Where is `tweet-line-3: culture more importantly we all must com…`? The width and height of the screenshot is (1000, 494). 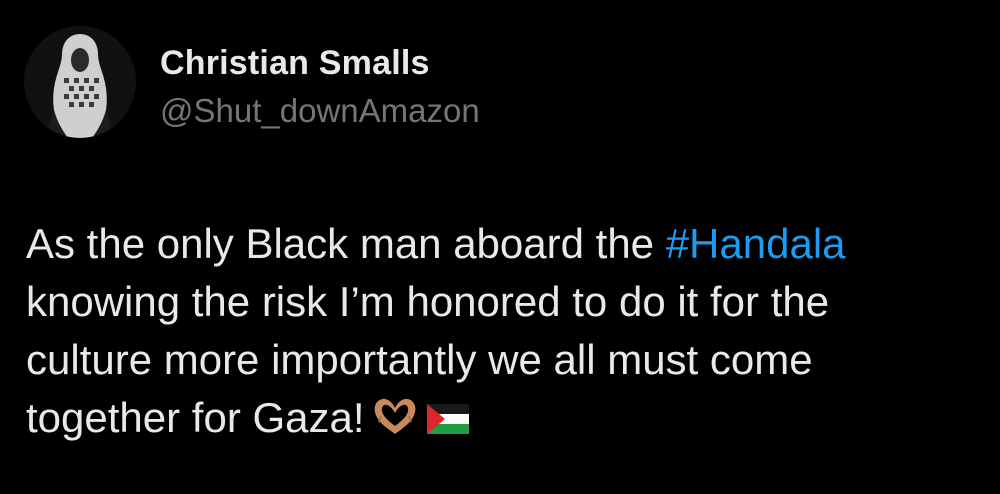
tweet-line-3: culture more importantly we all must com… is located at coordinates (419, 359).